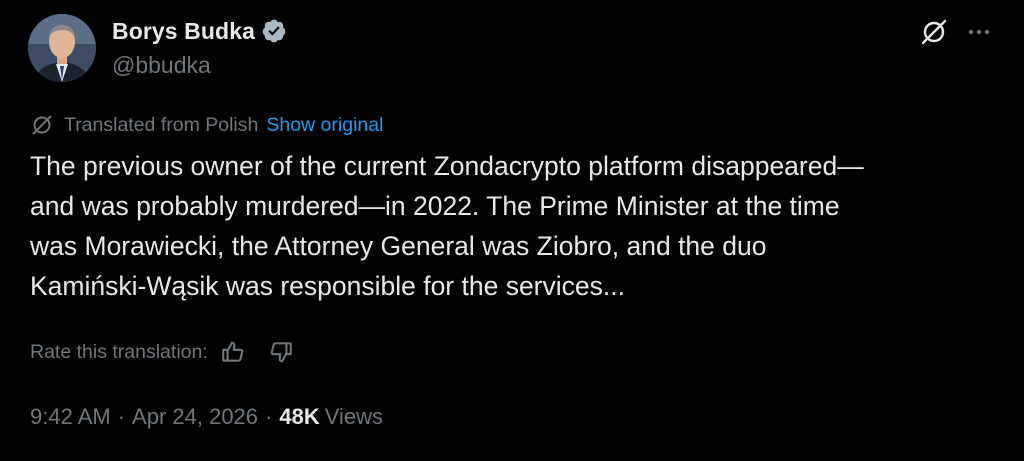  What do you see at coordinates (161, 65) in the screenshot?
I see `author-handle: @bbudka` at bounding box center [161, 65].